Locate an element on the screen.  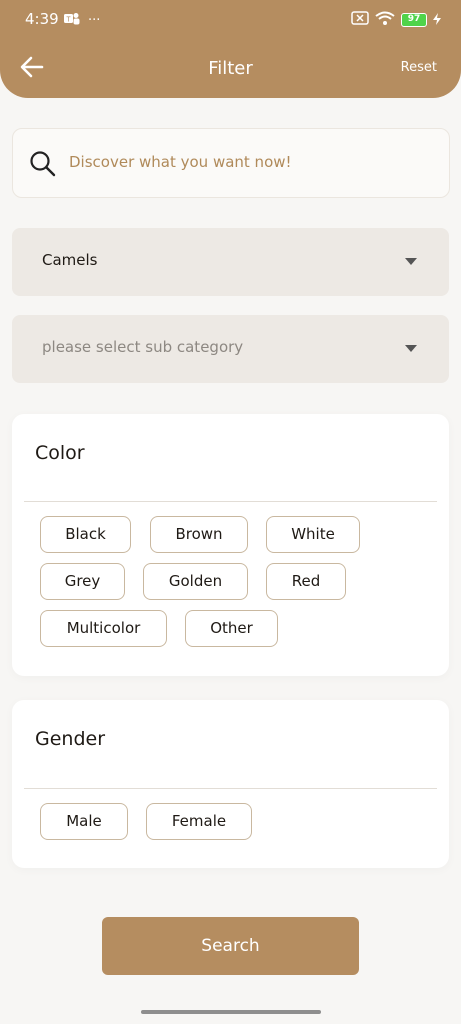
sub-category-placeholder: please select sub category is located at coordinates (143, 347).